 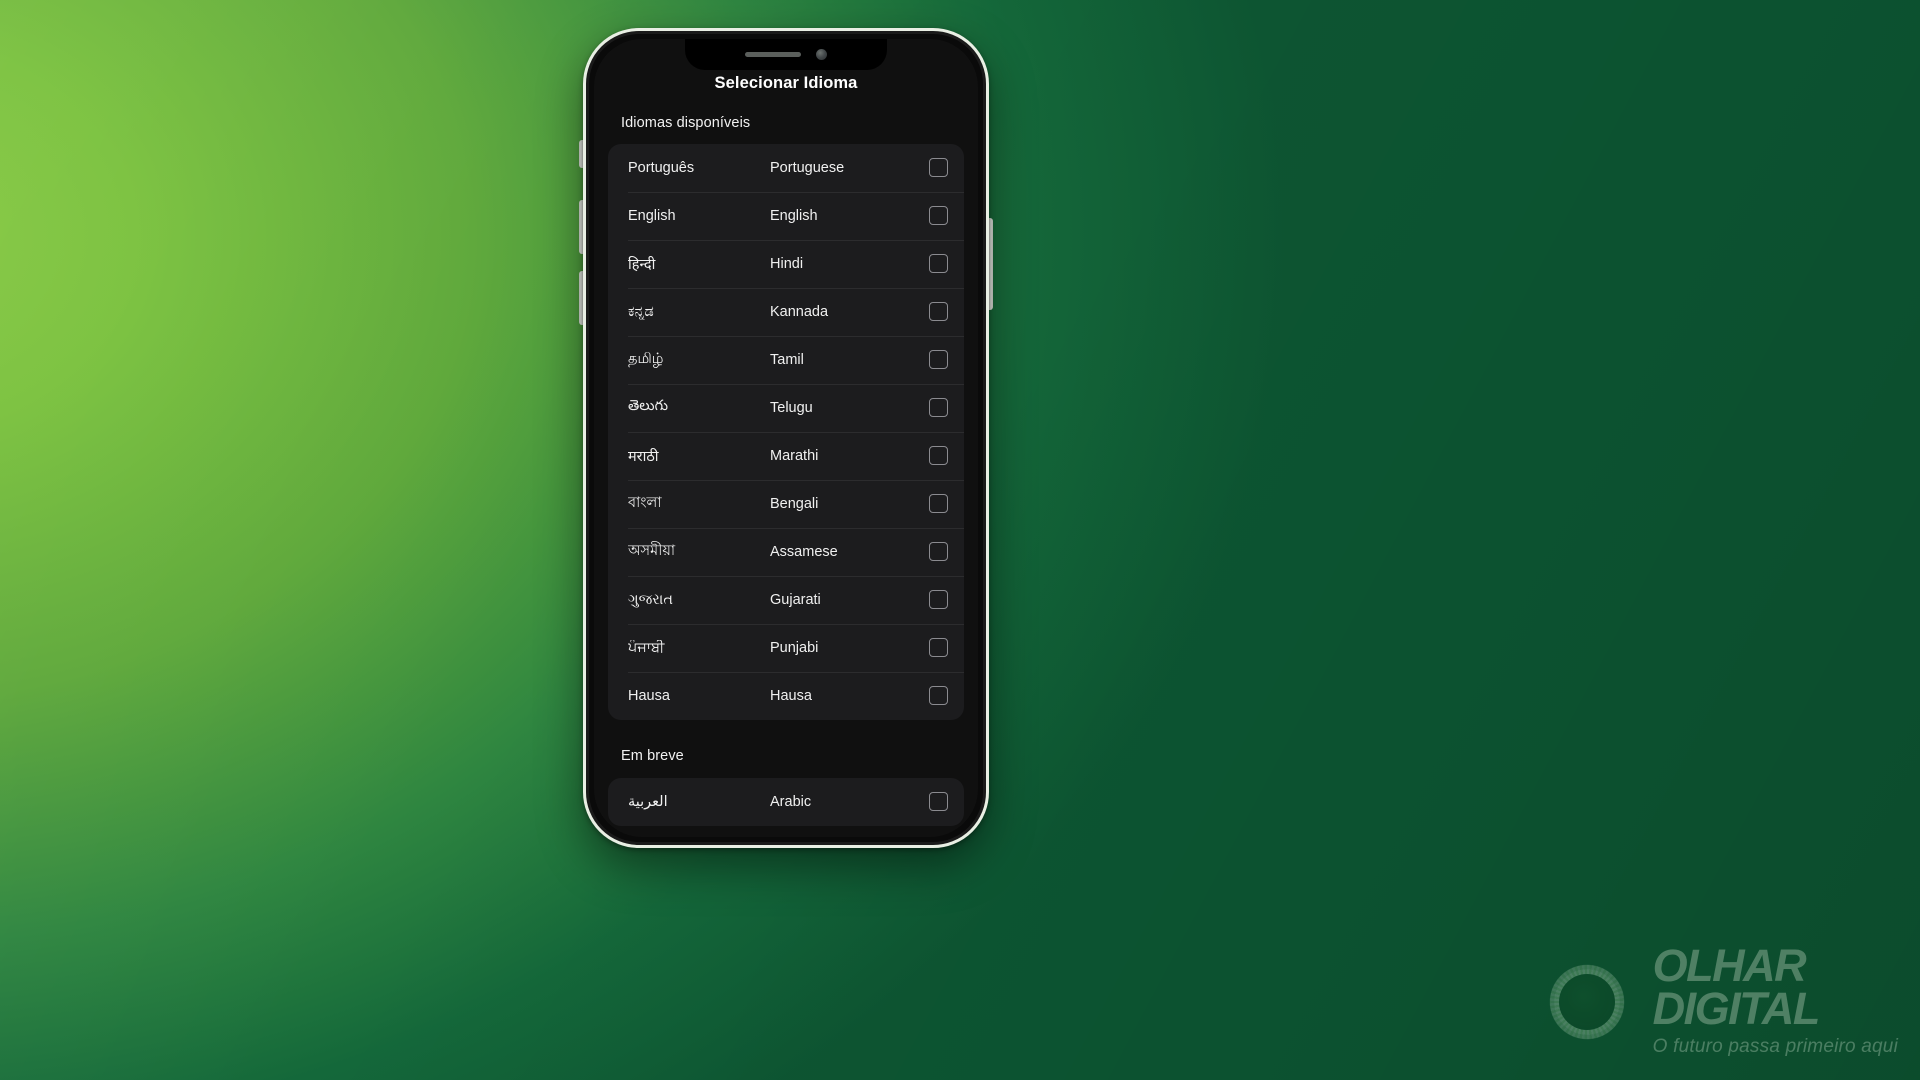 What do you see at coordinates (794, 503) in the screenshot?
I see `language-english-name: Bengali` at bounding box center [794, 503].